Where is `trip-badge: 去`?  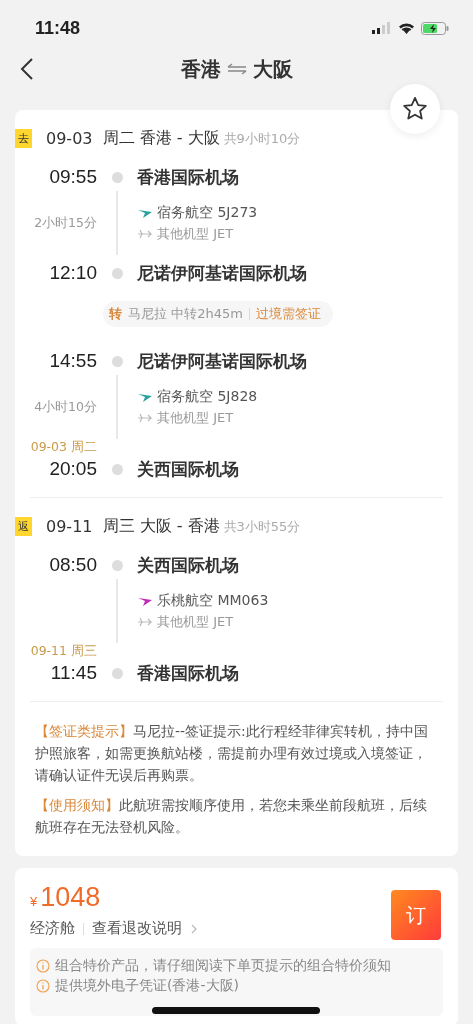
trip-badge: 去 is located at coordinates (23, 138).